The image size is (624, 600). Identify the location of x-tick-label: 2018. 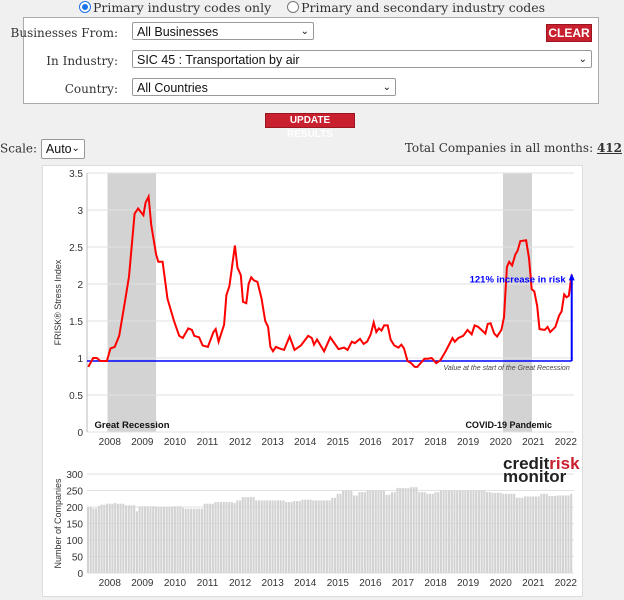
(435, 583).